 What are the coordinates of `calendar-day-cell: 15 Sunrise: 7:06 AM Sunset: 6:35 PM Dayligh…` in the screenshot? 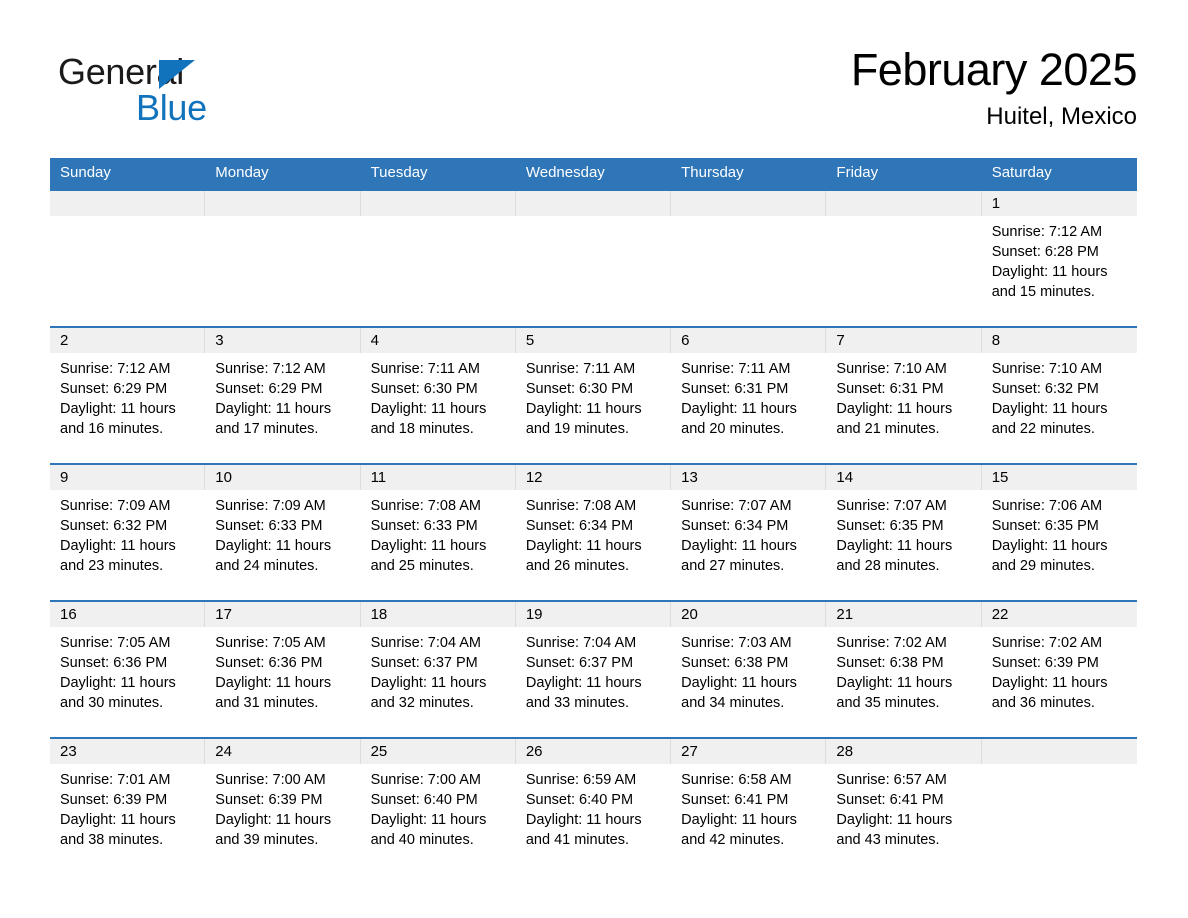 It's located at (1059, 532).